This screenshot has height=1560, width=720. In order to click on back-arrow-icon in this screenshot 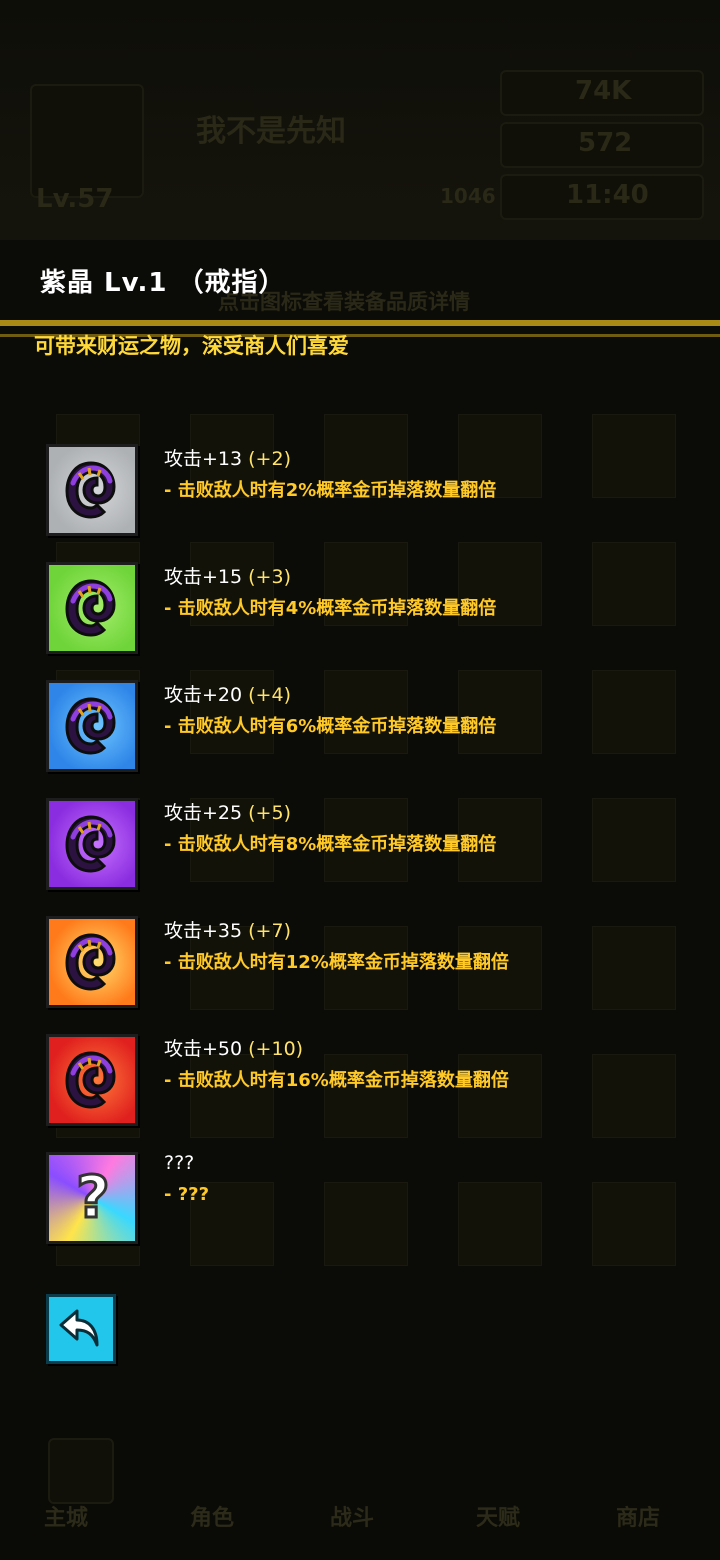, I will do `click(79, 1328)`.